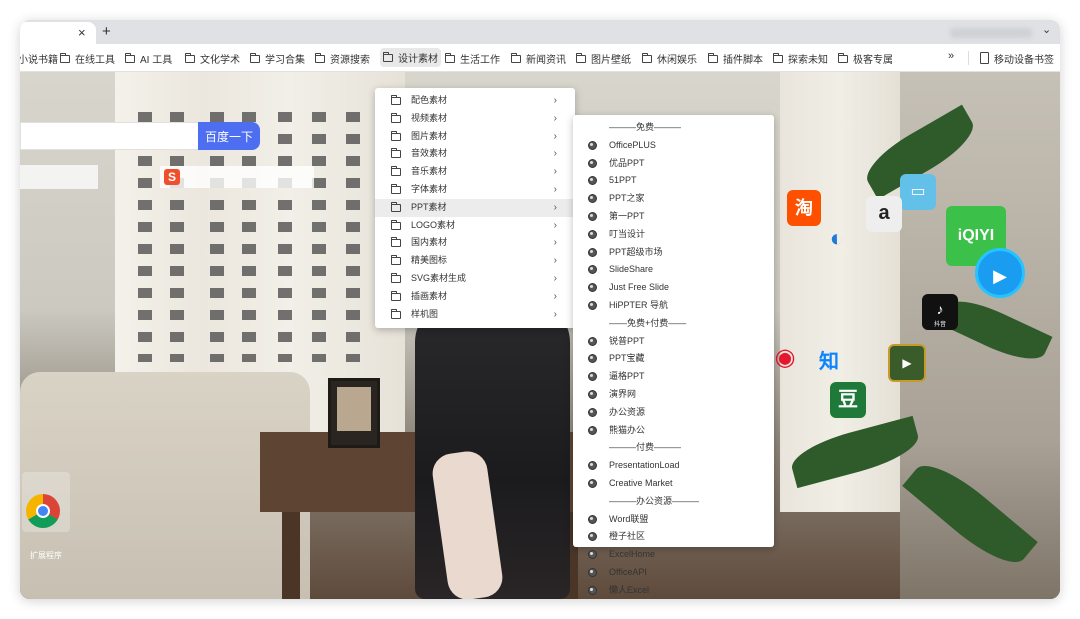  I want to click on menu-section-header: ———付费———, so click(645, 447).